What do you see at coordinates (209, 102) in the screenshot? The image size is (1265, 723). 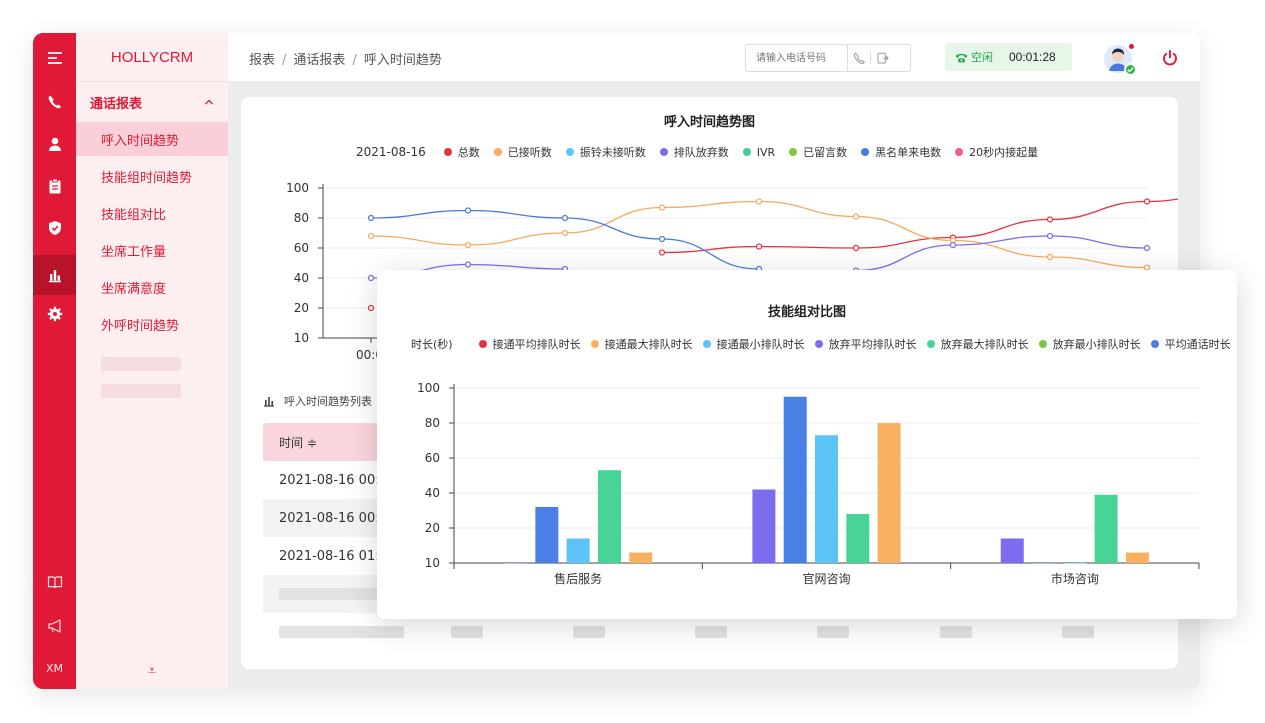 I see `chevron-up-icon` at bounding box center [209, 102].